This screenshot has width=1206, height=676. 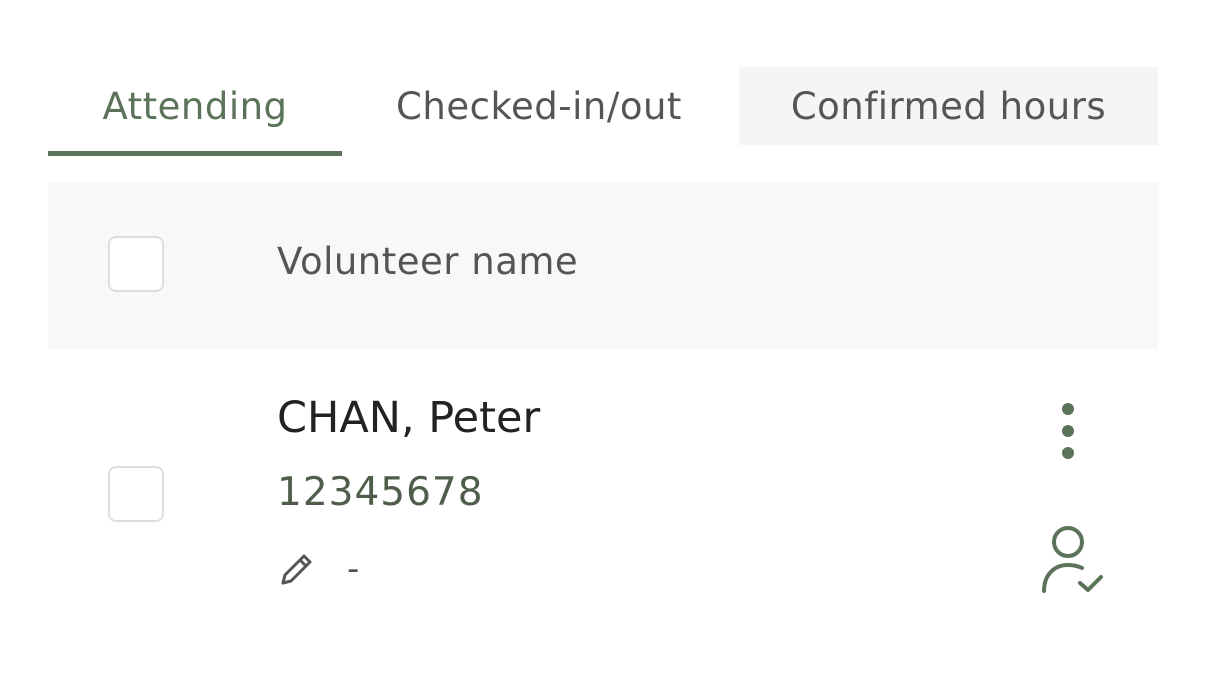 I want to click on more-options-icon, so click(x=1068, y=431).